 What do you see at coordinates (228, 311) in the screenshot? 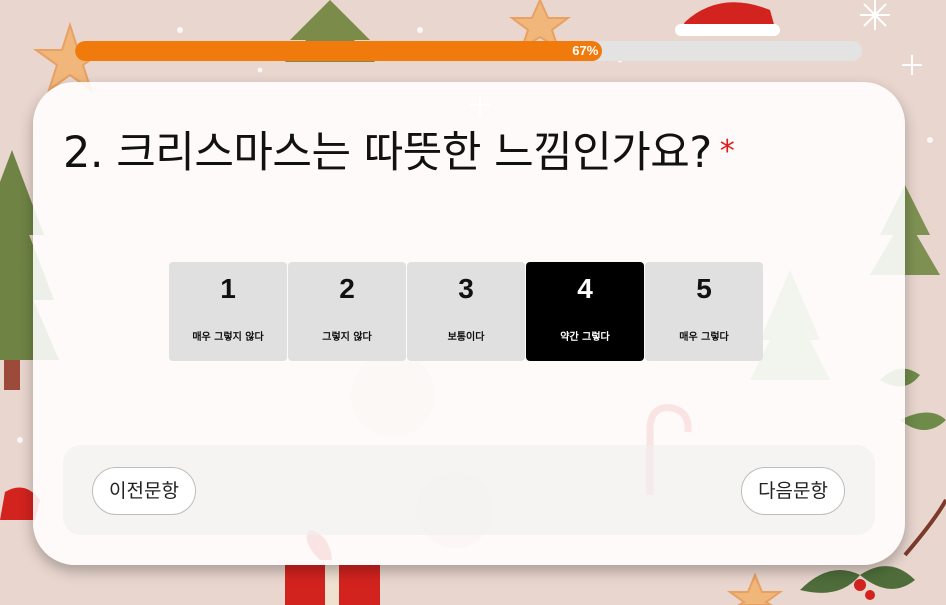
I see `scale-option-1: 1 매우 그렇지 않다` at bounding box center [228, 311].